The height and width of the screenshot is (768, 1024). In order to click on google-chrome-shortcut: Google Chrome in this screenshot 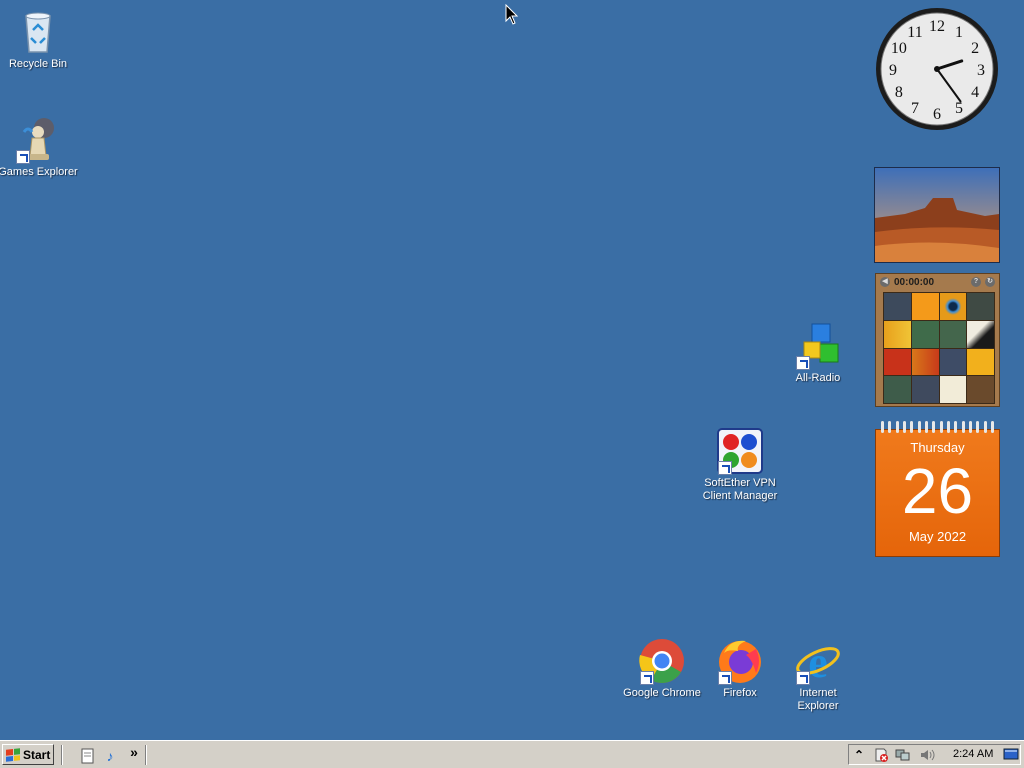, I will do `click(662, 668)`.